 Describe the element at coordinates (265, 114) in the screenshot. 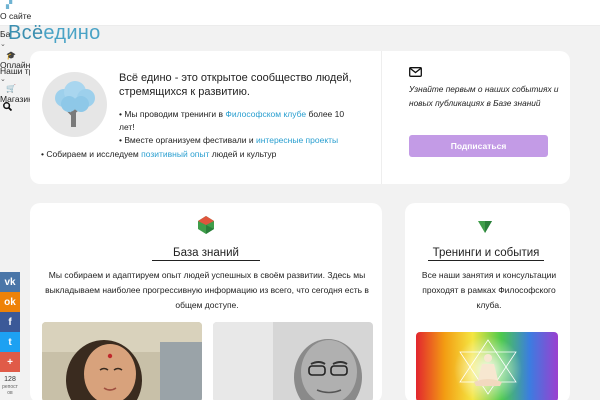

I see `philosophy-club-link: Философском клубе` at that location.